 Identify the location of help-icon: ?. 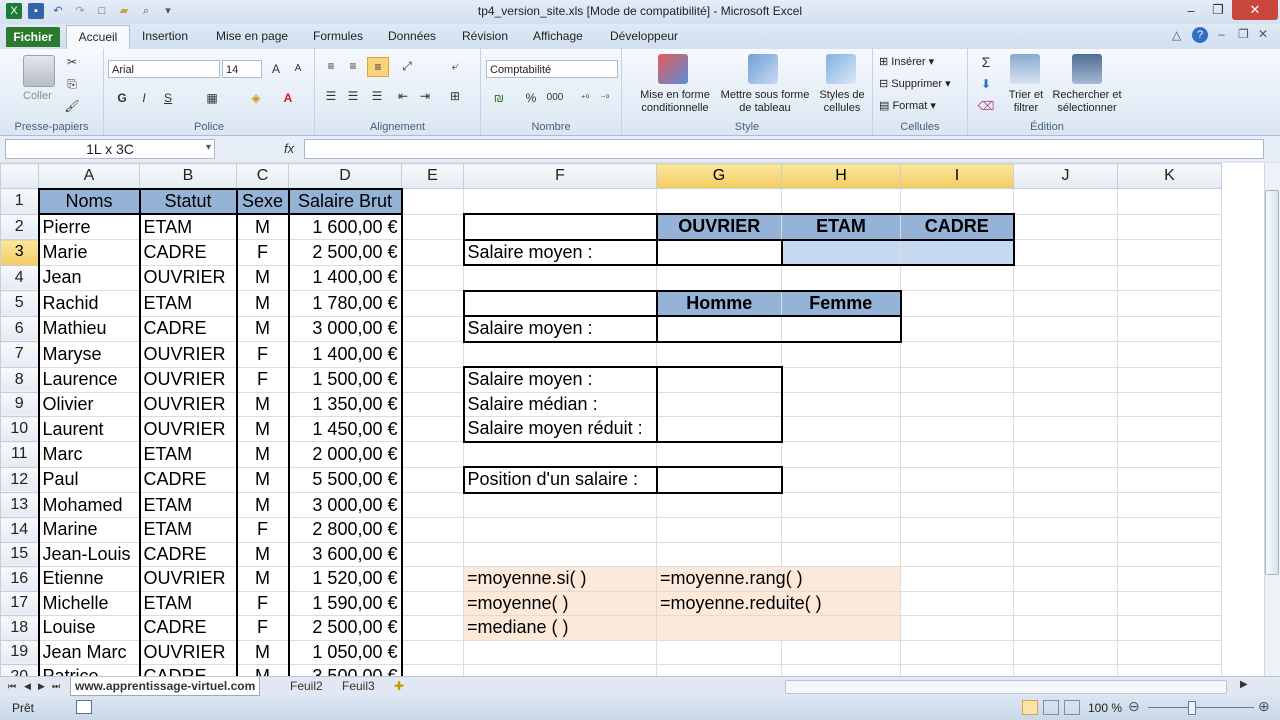
(1200, 35).